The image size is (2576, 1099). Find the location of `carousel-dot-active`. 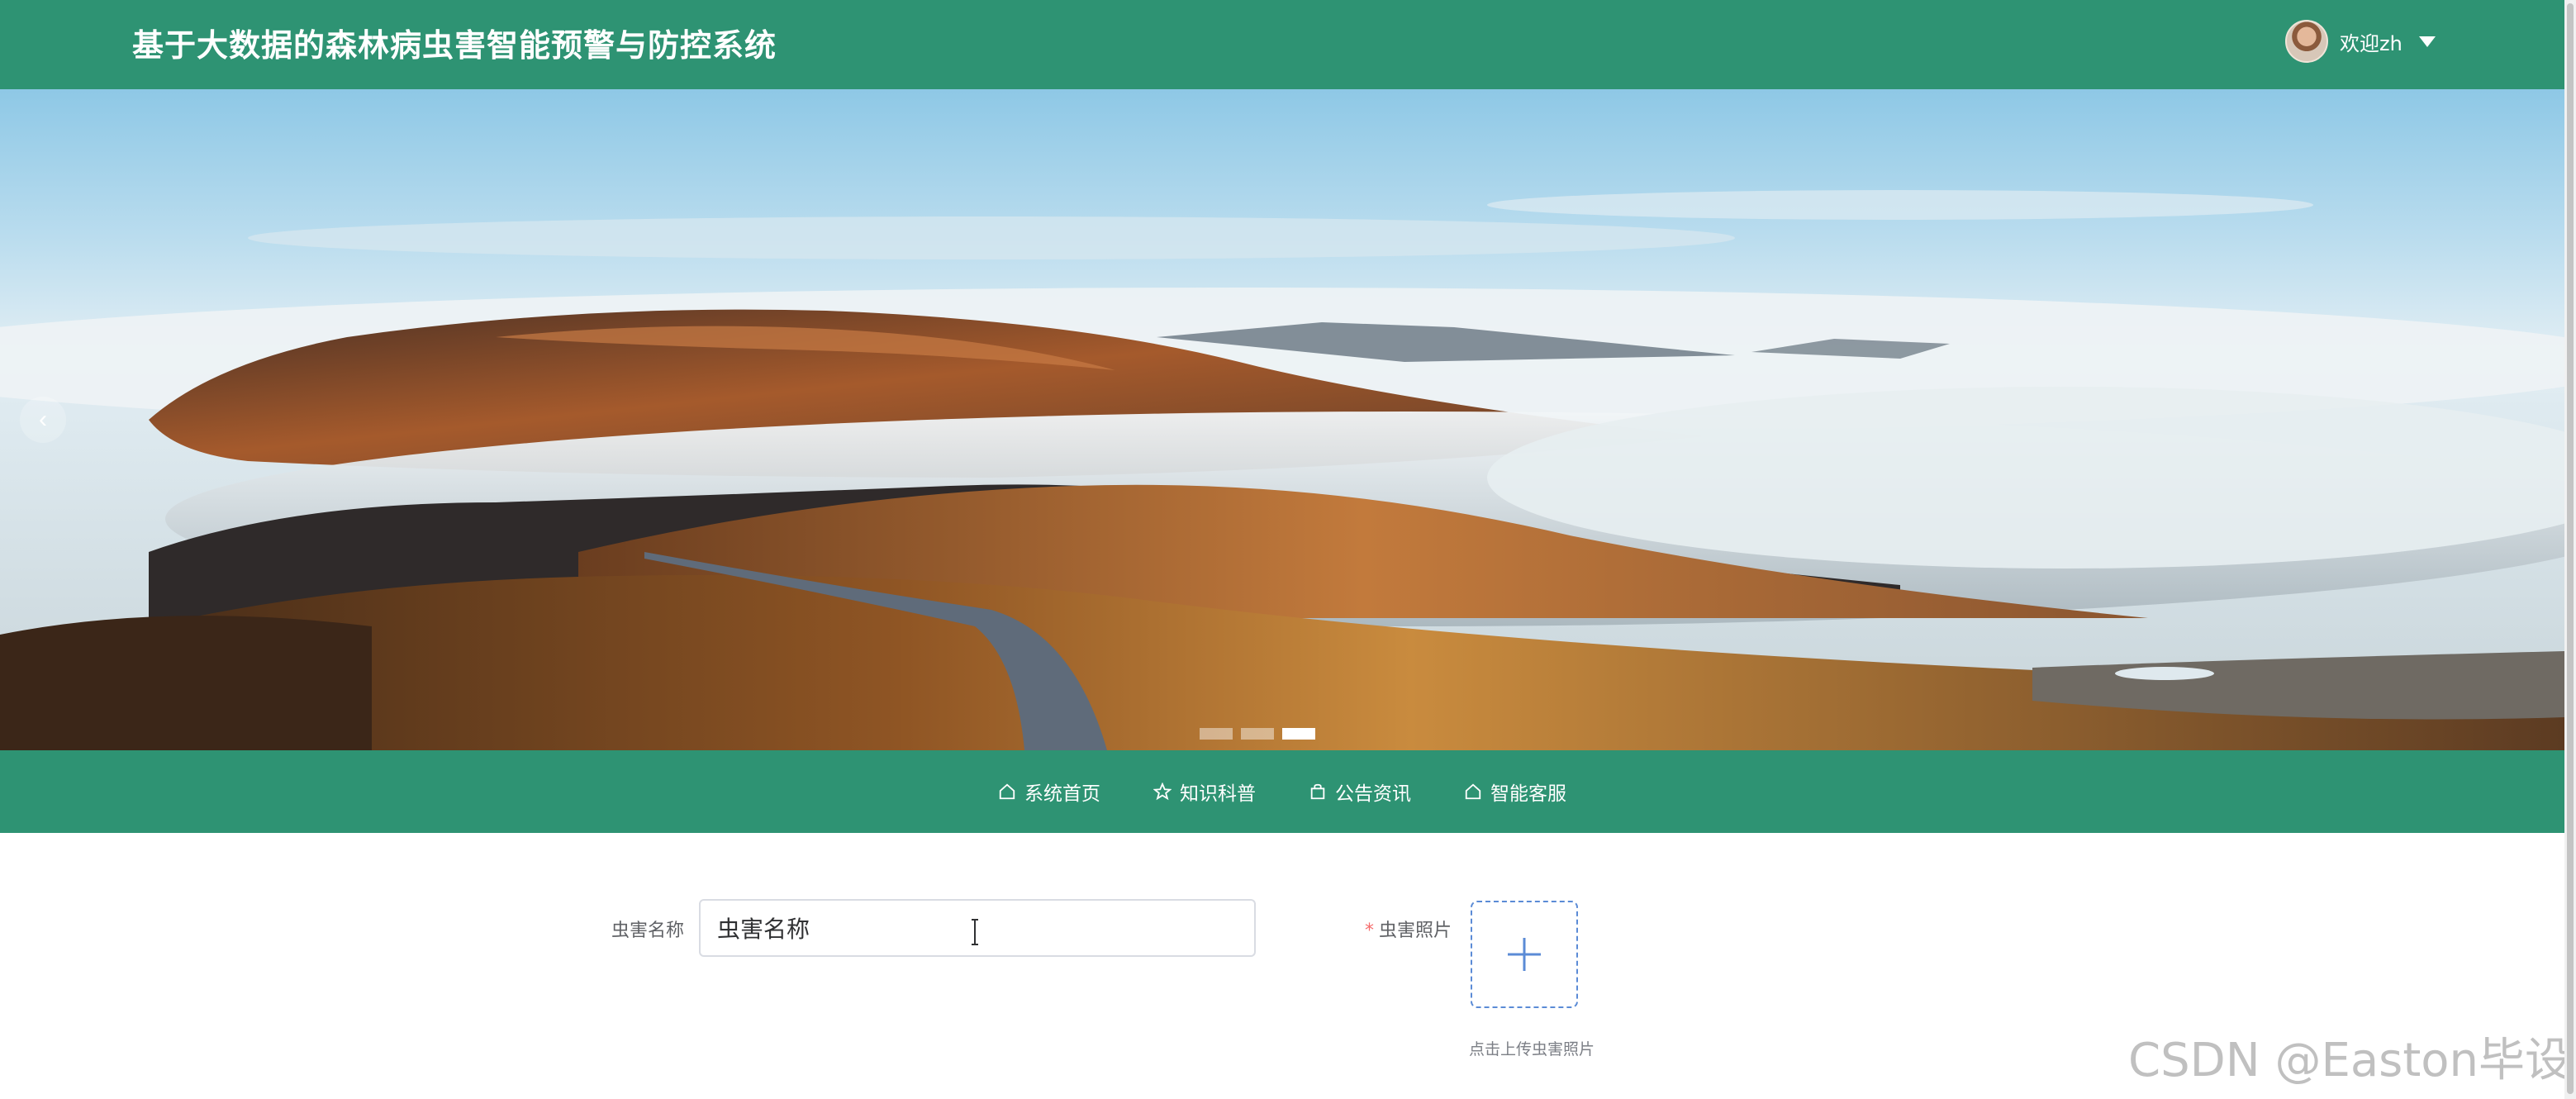

carousel-dot-active is located at coordinates (1298, 734).